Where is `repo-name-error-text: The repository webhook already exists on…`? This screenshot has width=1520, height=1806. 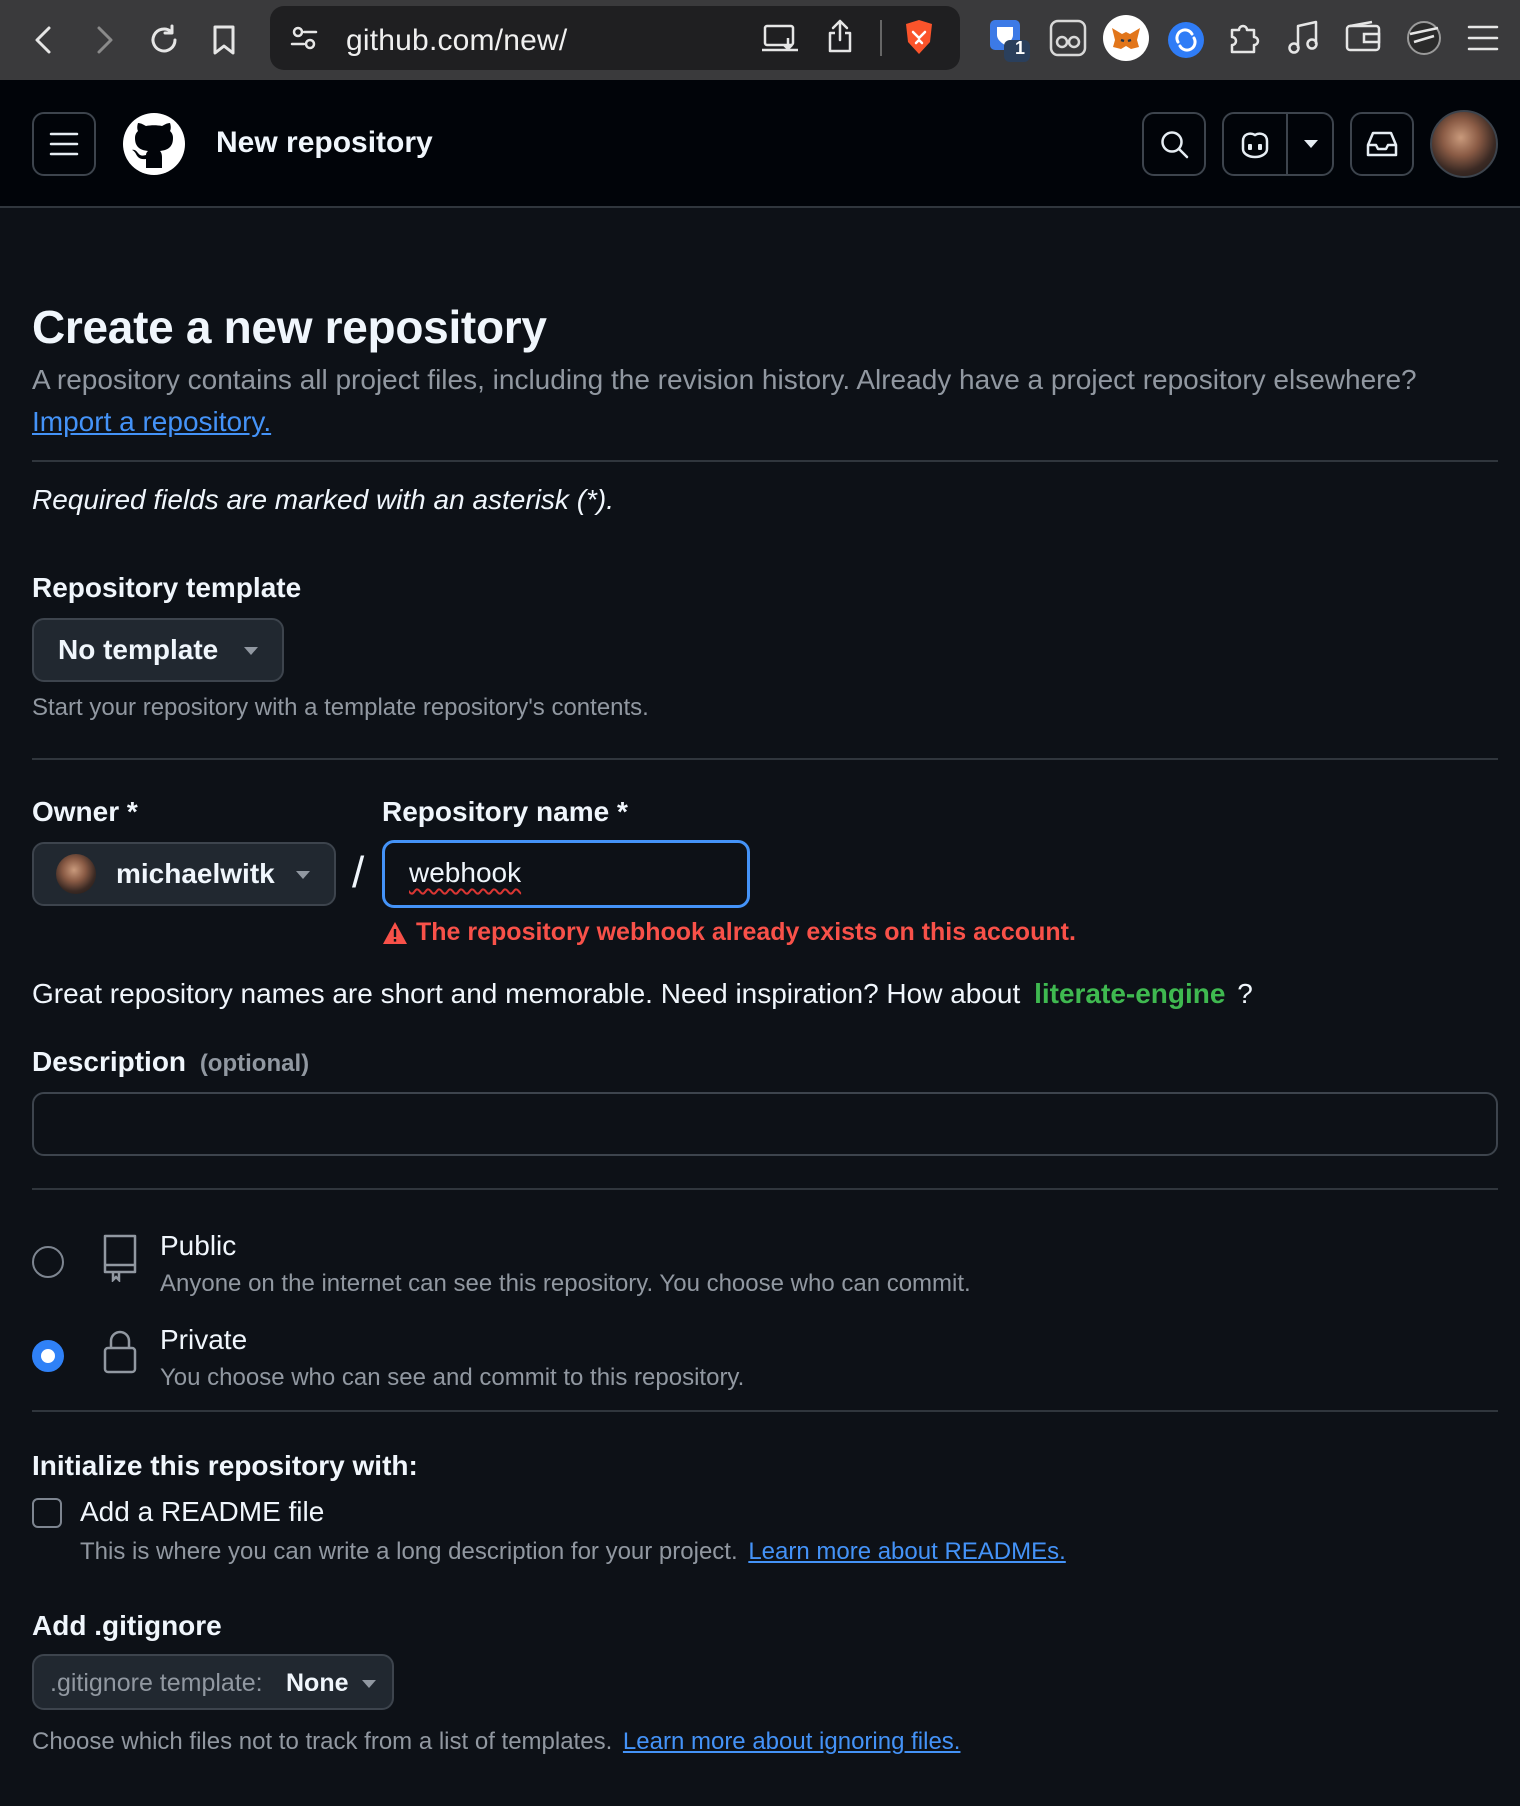 repo-name-error-text: The repository webhook already exists on… is located at coordinates (746, 932).